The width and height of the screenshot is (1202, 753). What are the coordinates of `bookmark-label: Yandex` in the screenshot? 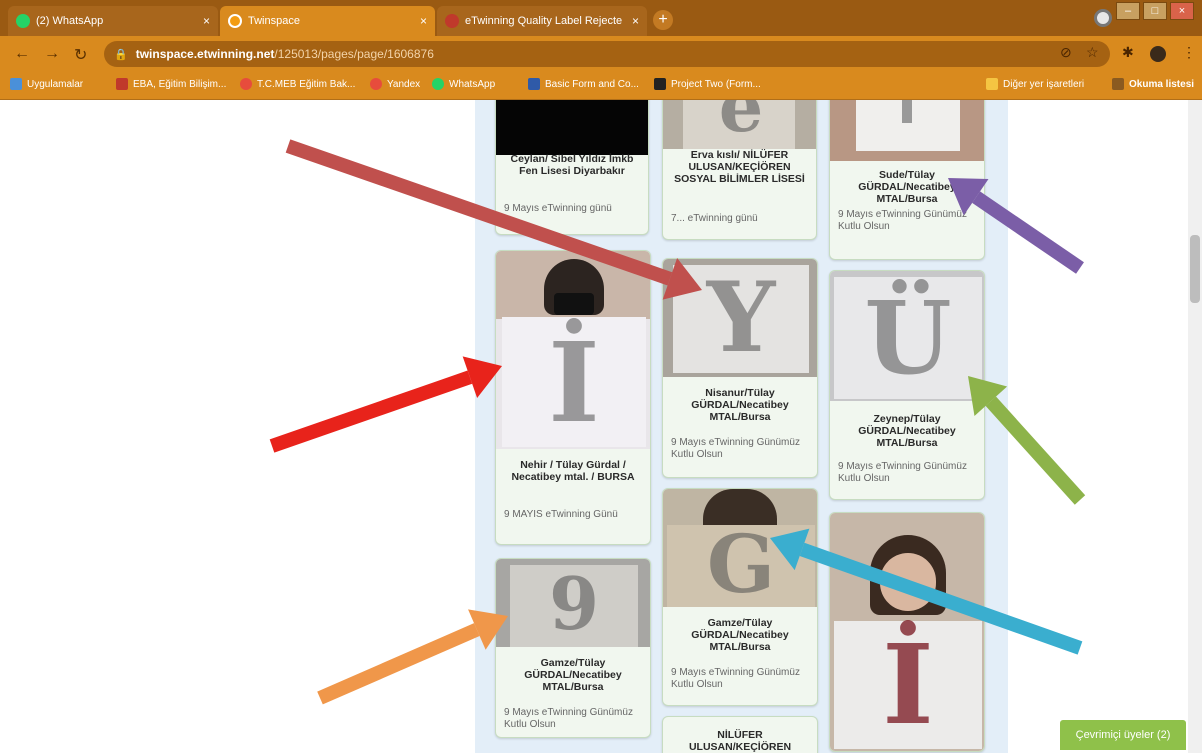 It's located at (404, 84).